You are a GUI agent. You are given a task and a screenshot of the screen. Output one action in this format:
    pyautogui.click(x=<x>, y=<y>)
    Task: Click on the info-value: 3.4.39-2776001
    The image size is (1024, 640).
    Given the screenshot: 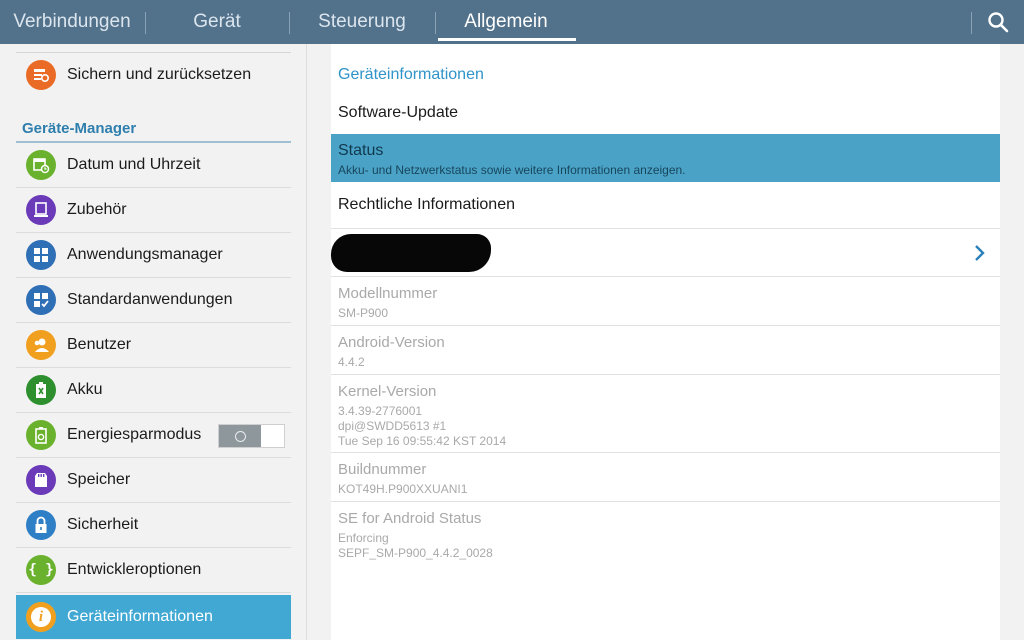 What is the action you would take?
    pyautogui.click(x=380, y=411)
    